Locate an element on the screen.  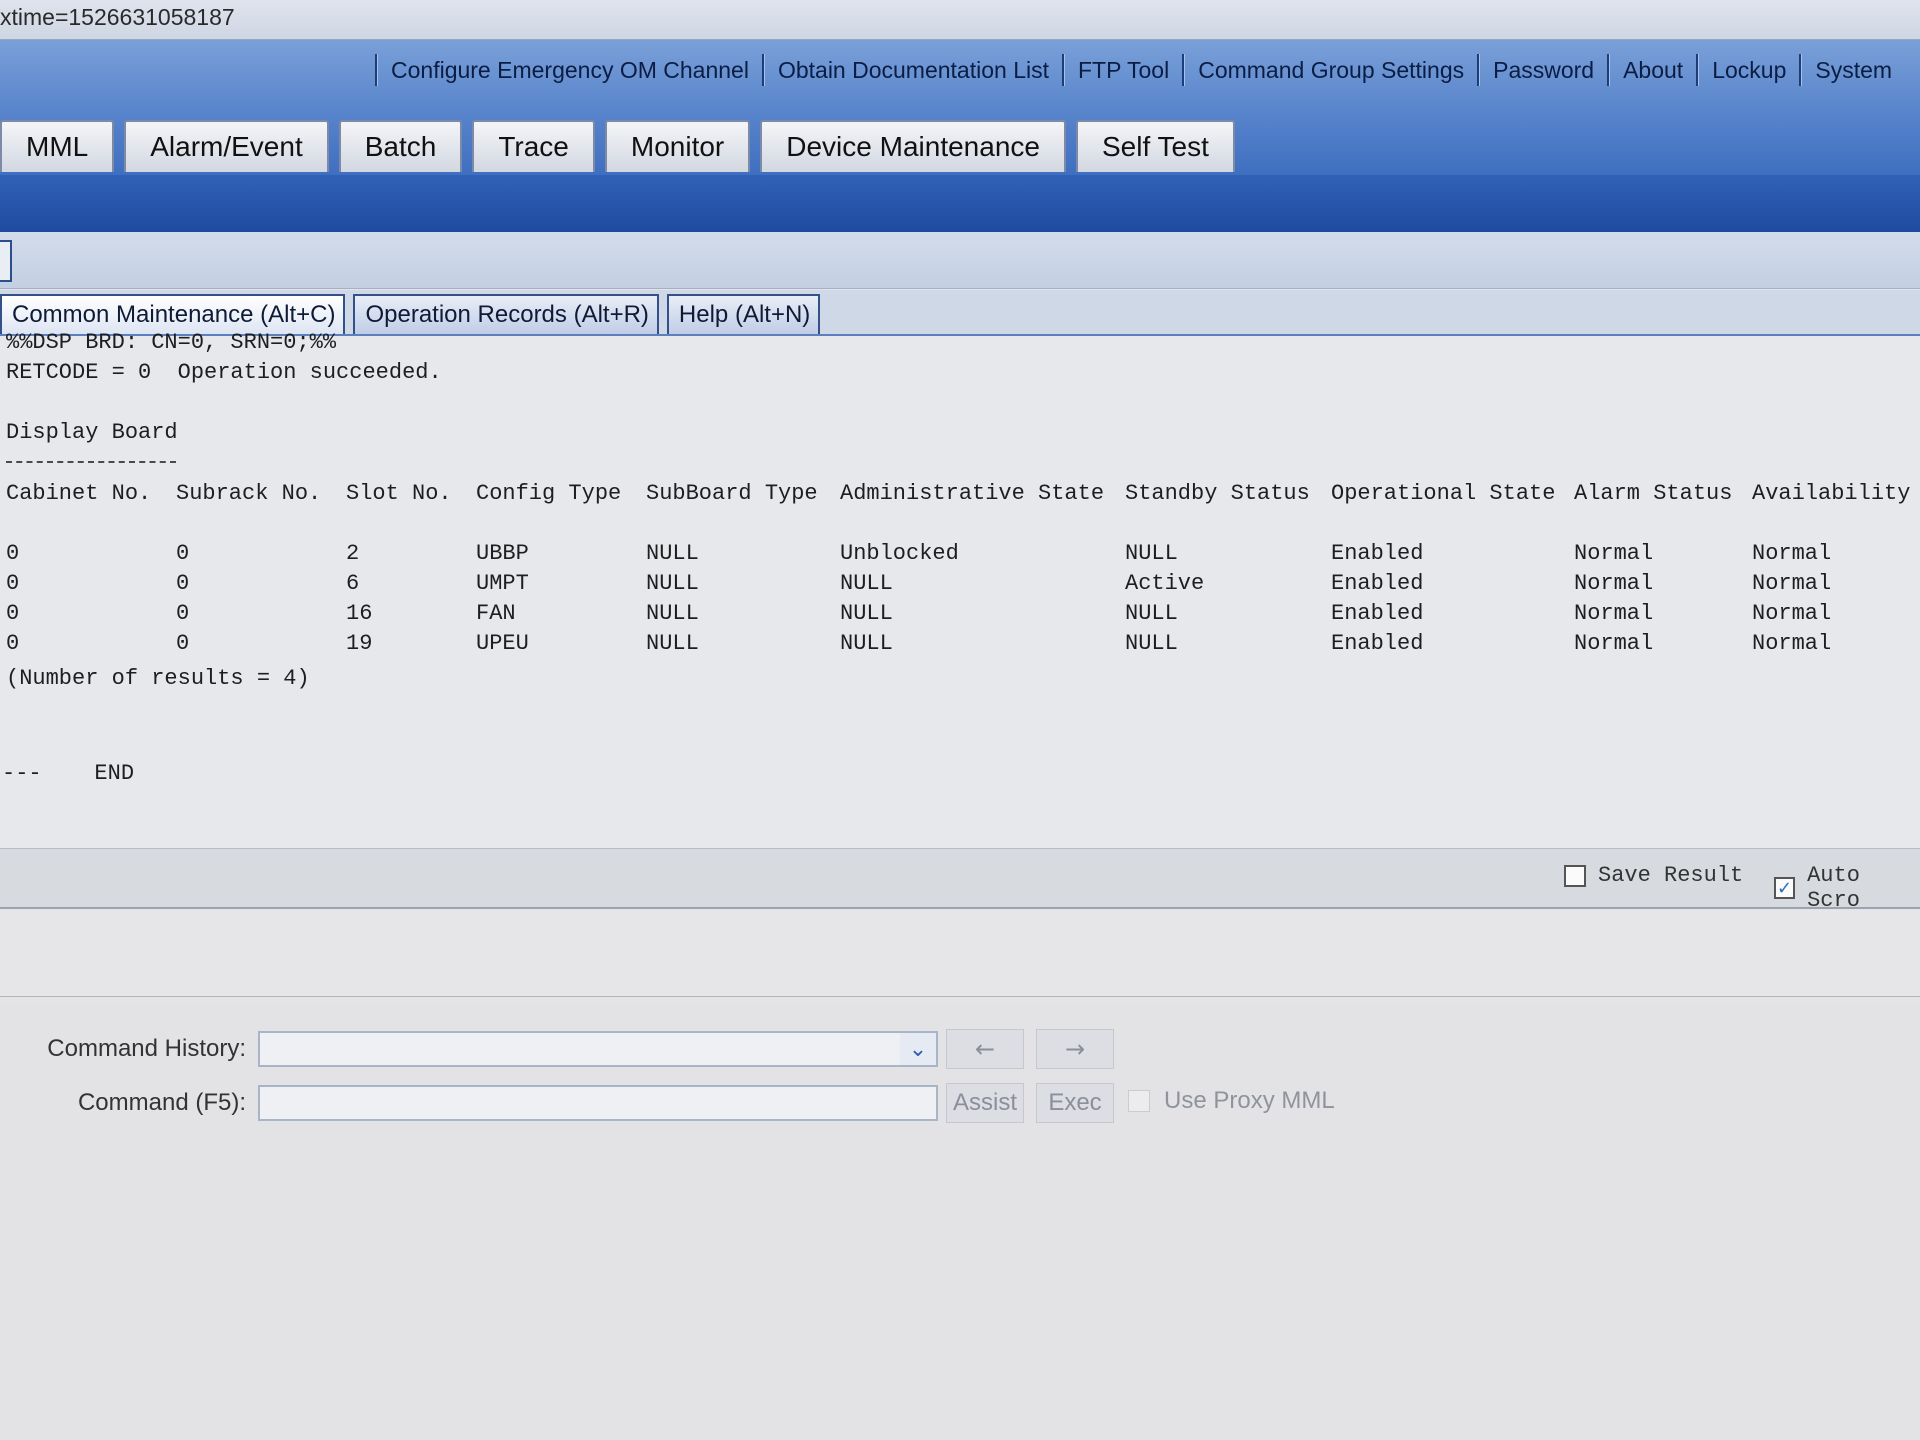
column-header: Standby Status is located at coordinates (1217, 493).